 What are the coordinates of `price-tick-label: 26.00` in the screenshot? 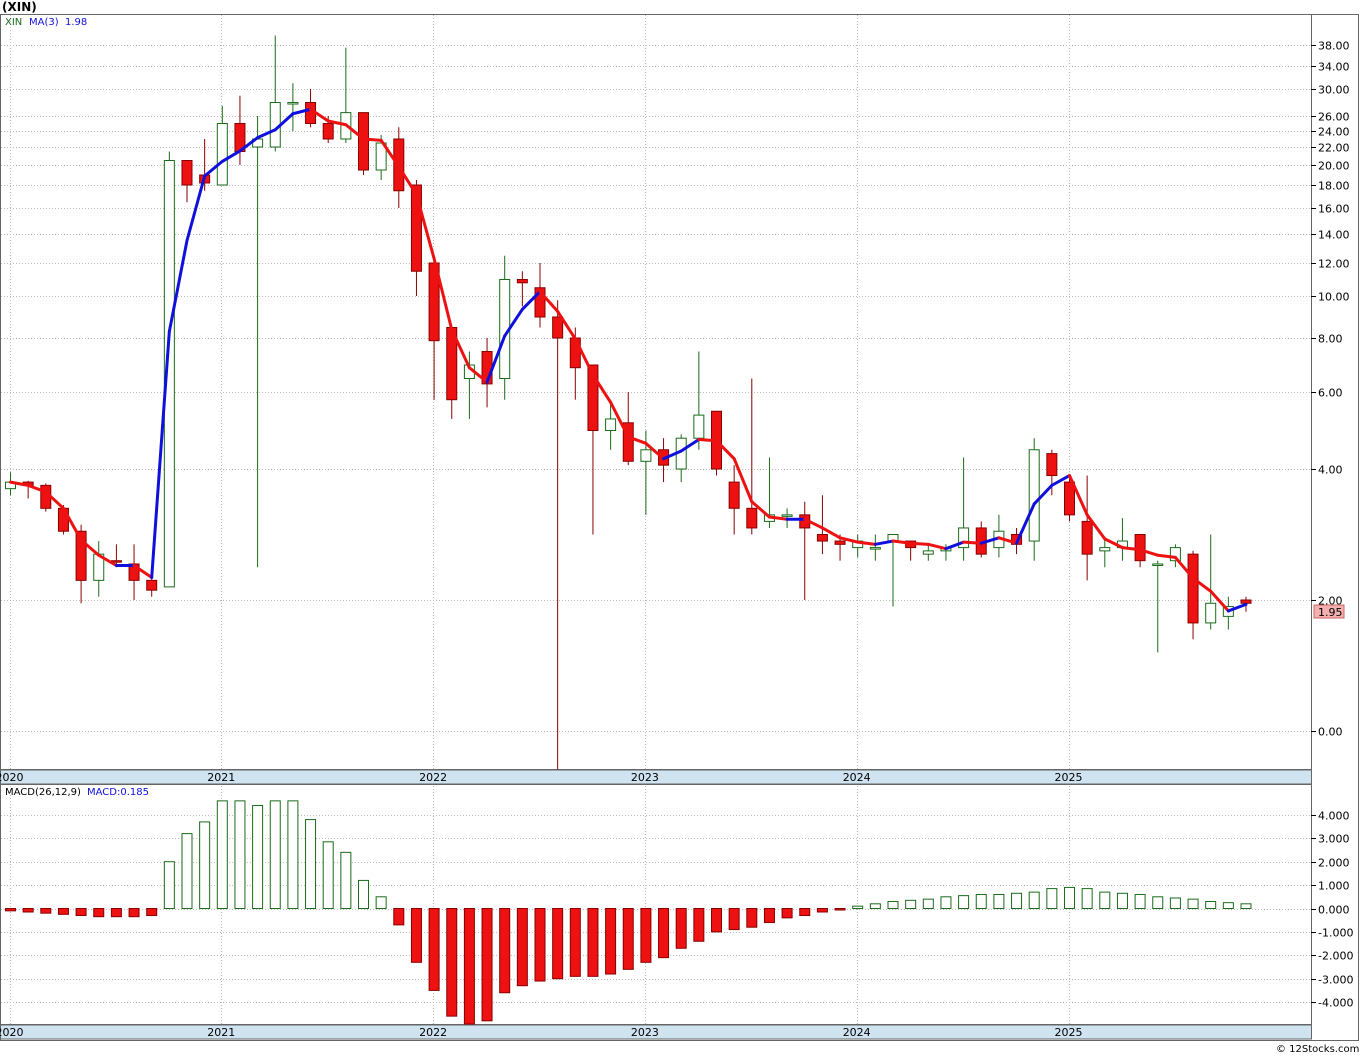 It's located at (1334, 117).